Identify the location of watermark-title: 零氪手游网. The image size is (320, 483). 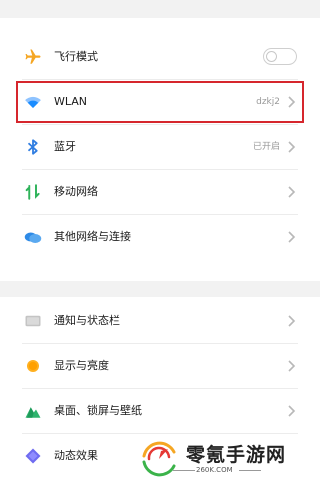
(236, 455).